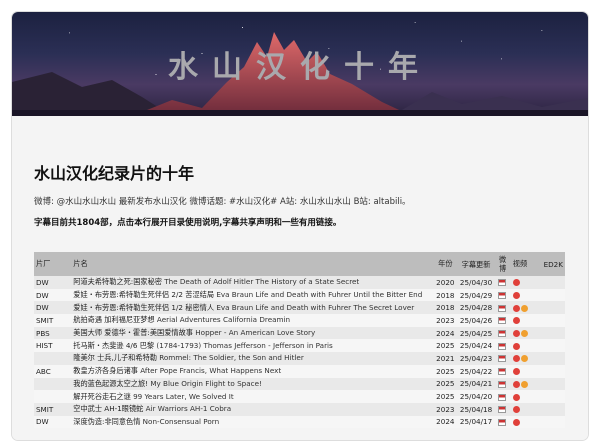  What do you see at coordinates (252, 409) in the screenshot?
I see `cell-name: 空中武士 AH-1眼镜蛇 Air Warriors AH-1 Cobra` at bounding box center [252, 409].